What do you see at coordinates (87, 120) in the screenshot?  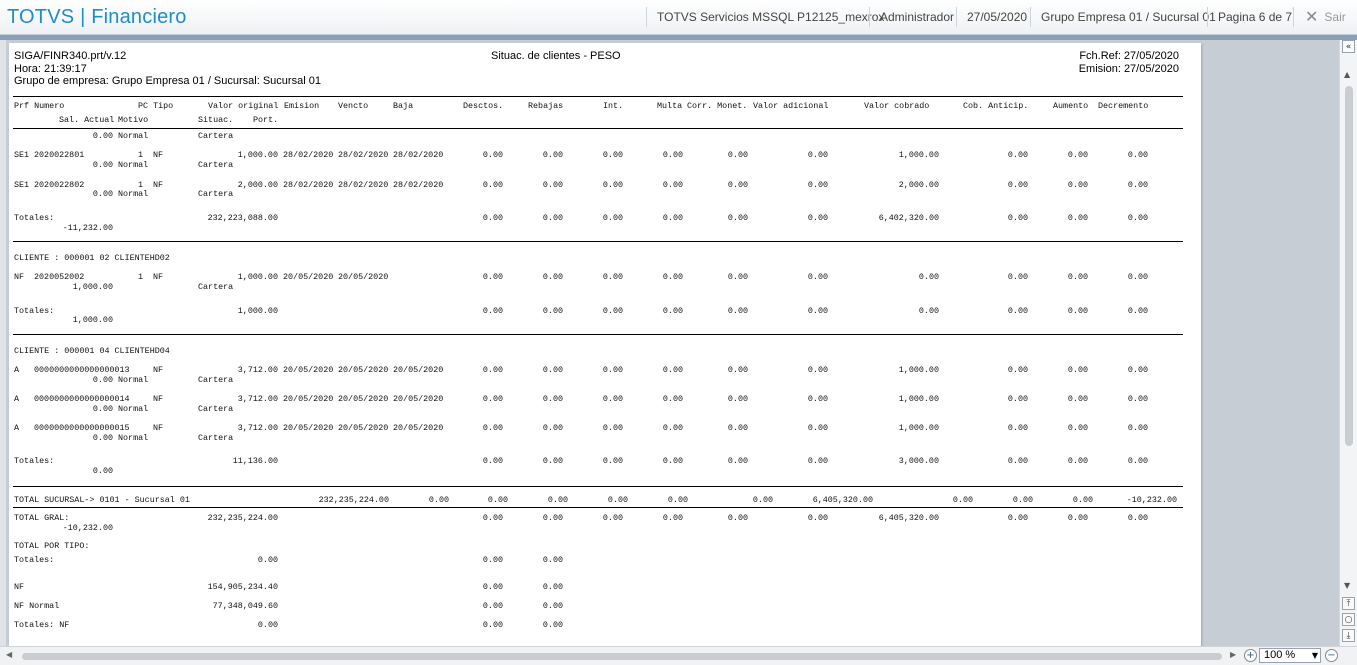 I see `col-header: Sal. Actual` at bounding box center [87, 120].